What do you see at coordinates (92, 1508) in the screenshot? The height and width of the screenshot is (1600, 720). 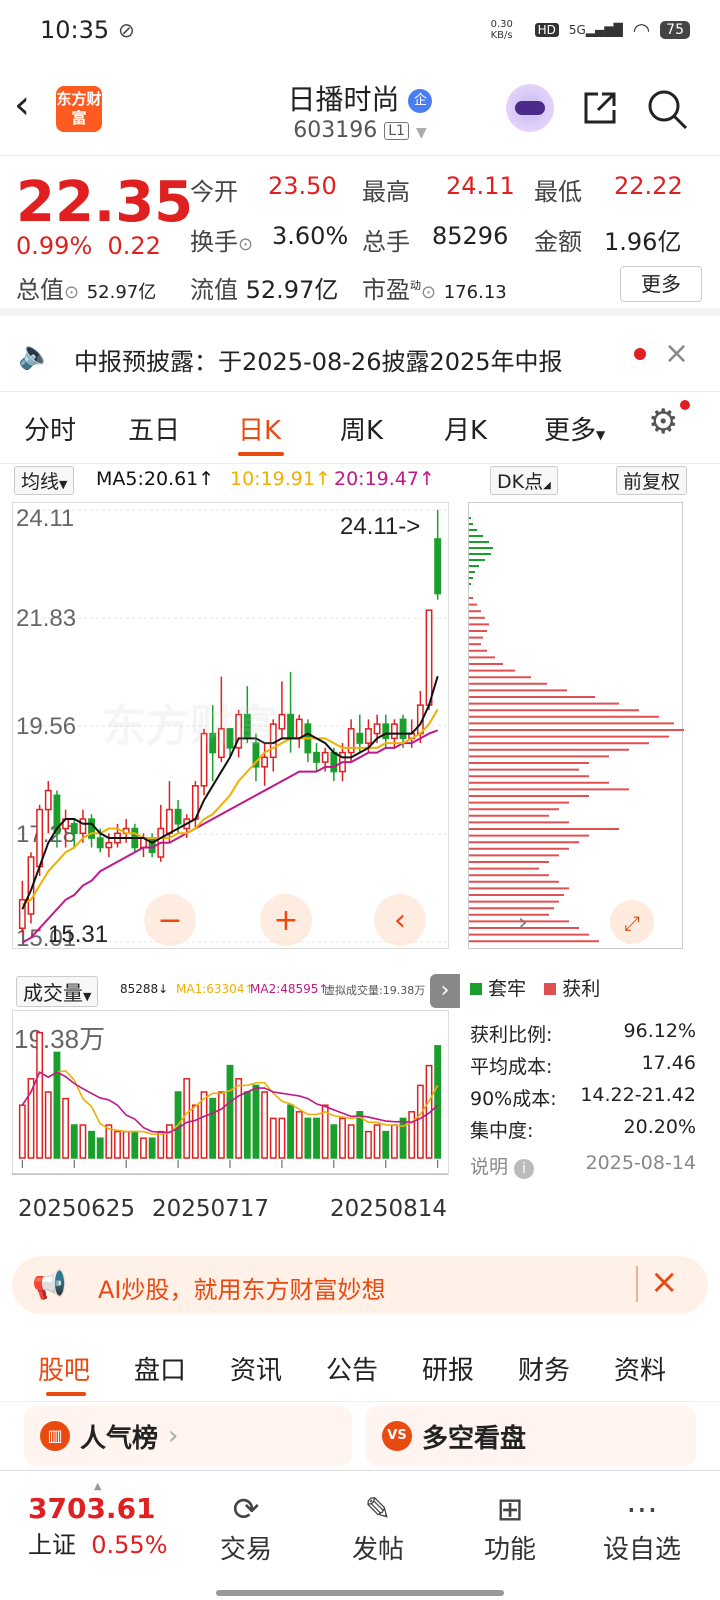 I see `index-value: 3703.61` at bounding box center [92, 1508].